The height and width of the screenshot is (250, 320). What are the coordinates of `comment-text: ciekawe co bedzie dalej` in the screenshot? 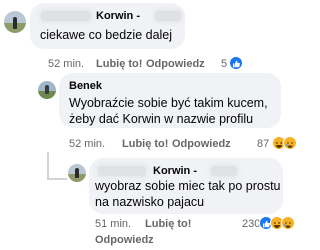 It's located at (106, 35).